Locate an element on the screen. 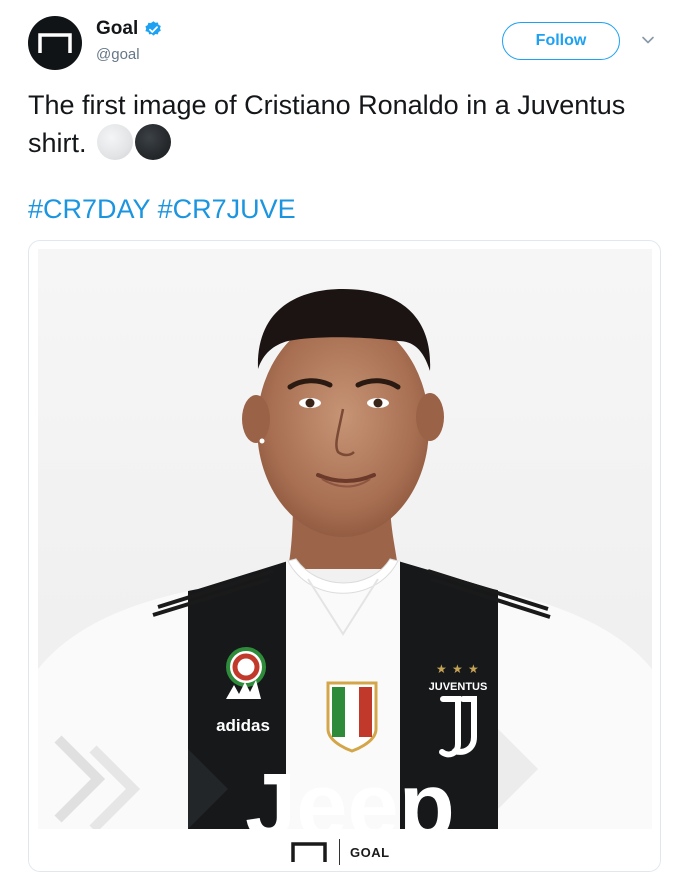 This screenshot has height=884, width=700. watermark-text: GOAL is located at coordinates (370, 852).